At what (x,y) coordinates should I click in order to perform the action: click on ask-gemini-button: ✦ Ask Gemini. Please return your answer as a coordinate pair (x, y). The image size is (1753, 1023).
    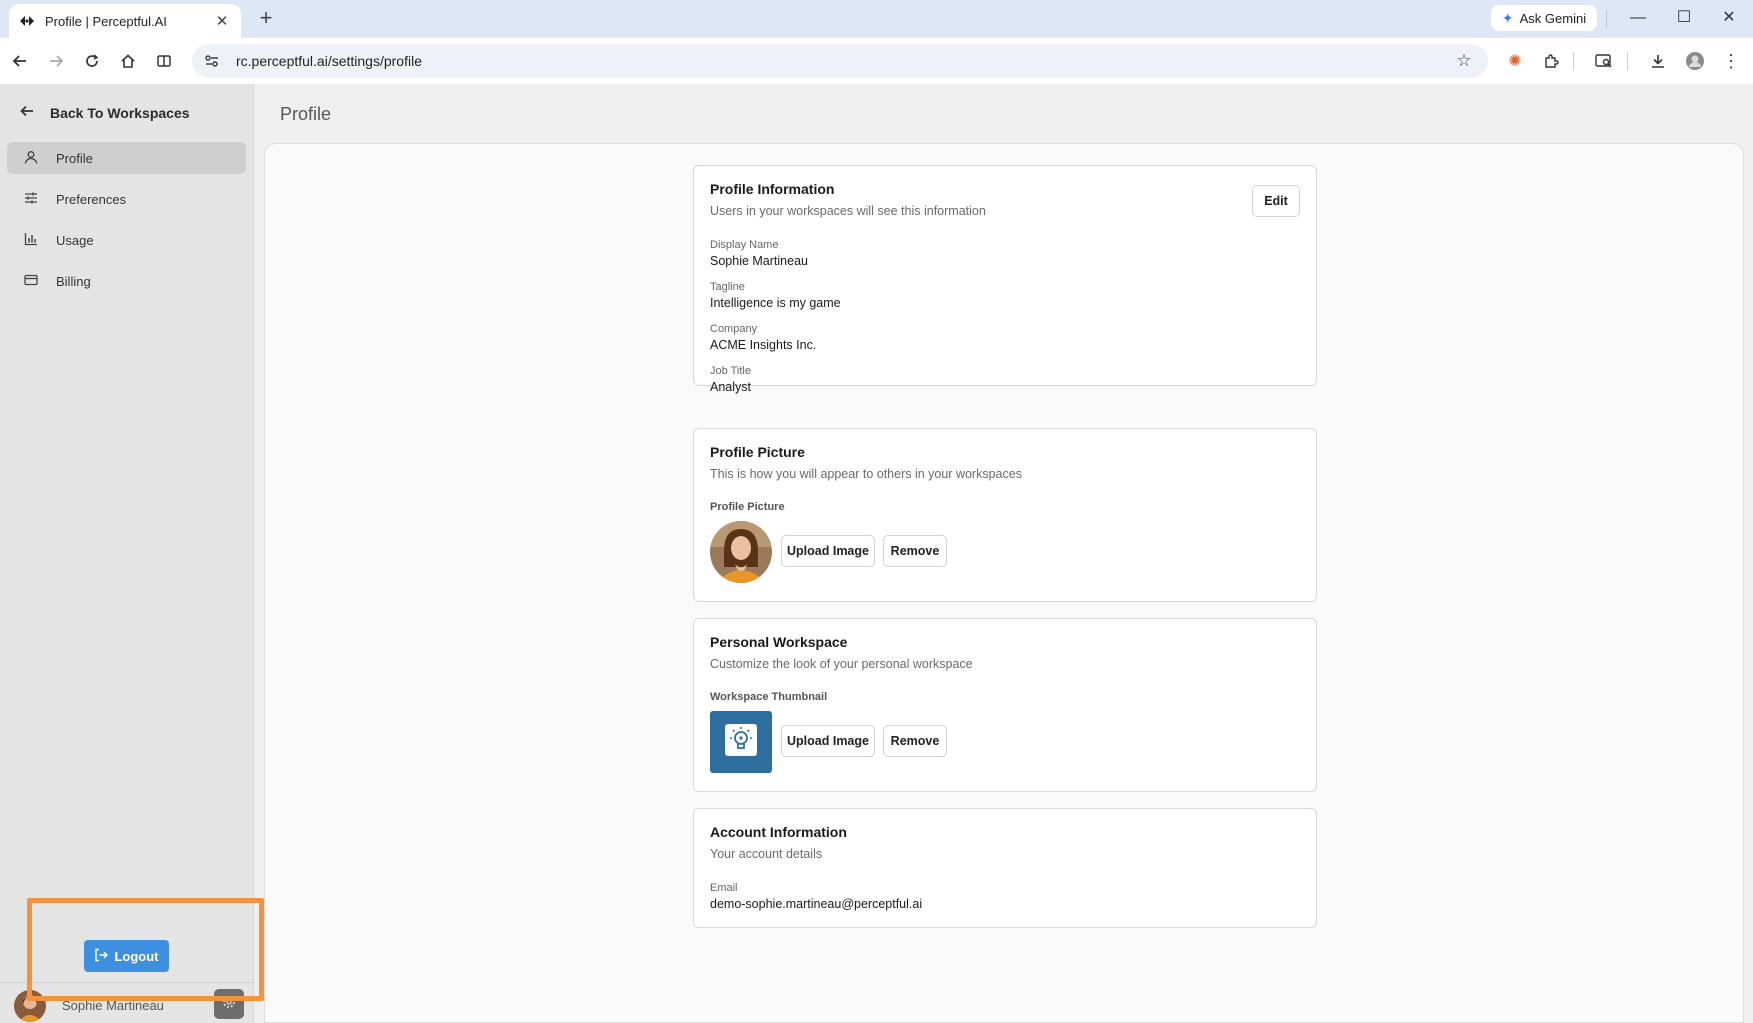
    Looking at the image, I should click on (1544, 18).